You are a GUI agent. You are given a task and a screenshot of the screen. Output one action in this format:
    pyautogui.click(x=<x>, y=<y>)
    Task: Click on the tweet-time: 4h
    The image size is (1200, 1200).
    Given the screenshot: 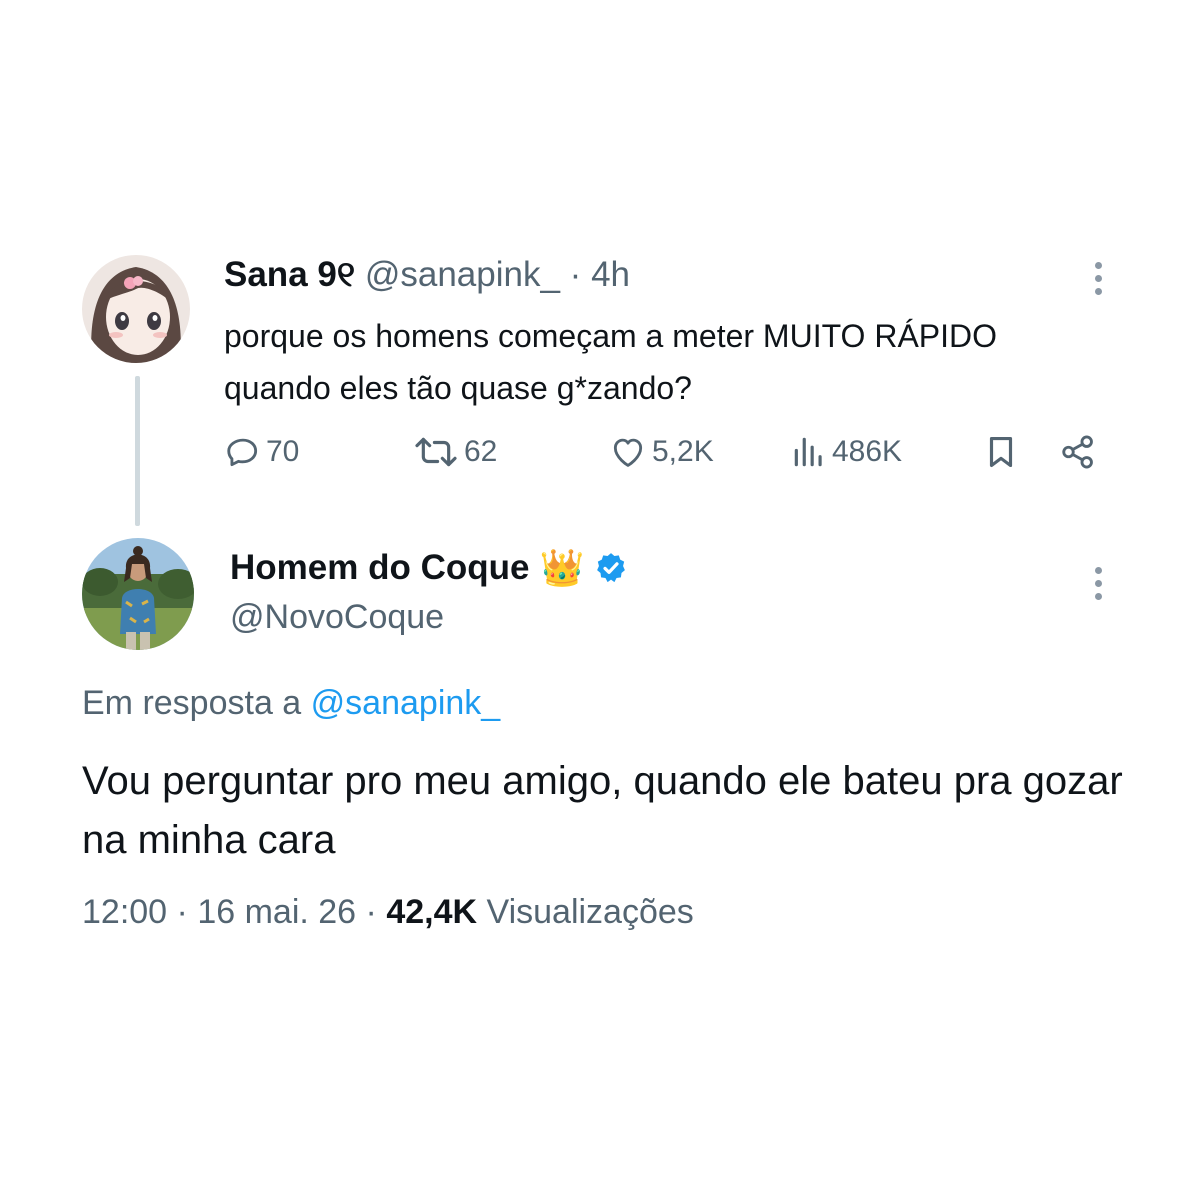 What is the action you would take?
    pyautogui.click(x=610, y=274)
    